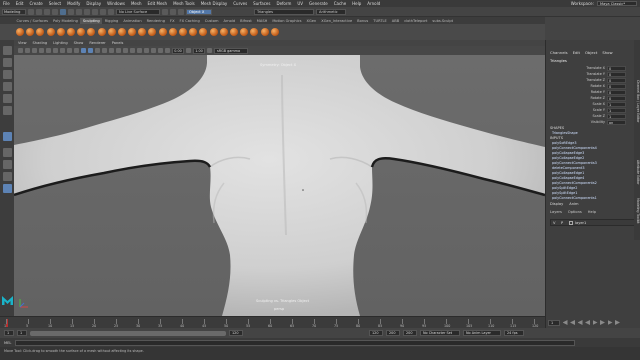 The height and width of the screenshot is (360, 640). What do you see at coordinates (564, 193) in the screenshot?
I see `input-node: polySplitEdge1` at bounding box center [564, 193].